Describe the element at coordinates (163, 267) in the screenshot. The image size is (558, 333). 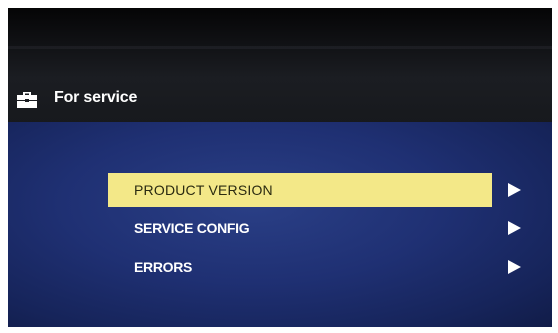
I see `menu-item-label: ERRORS` at that location.